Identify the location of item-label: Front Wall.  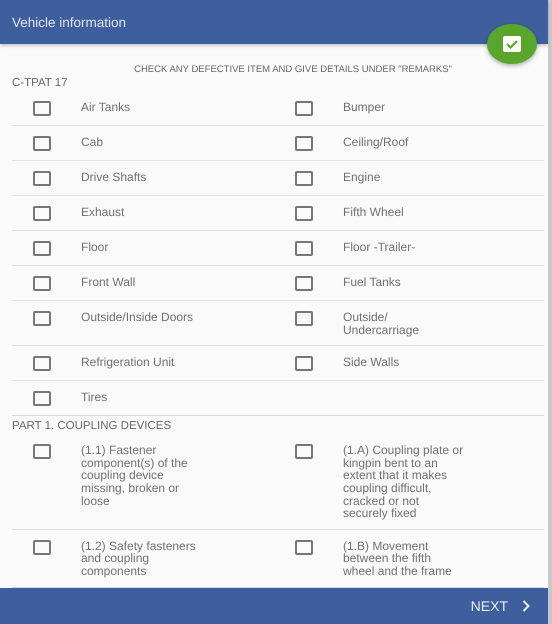
(108, 282).